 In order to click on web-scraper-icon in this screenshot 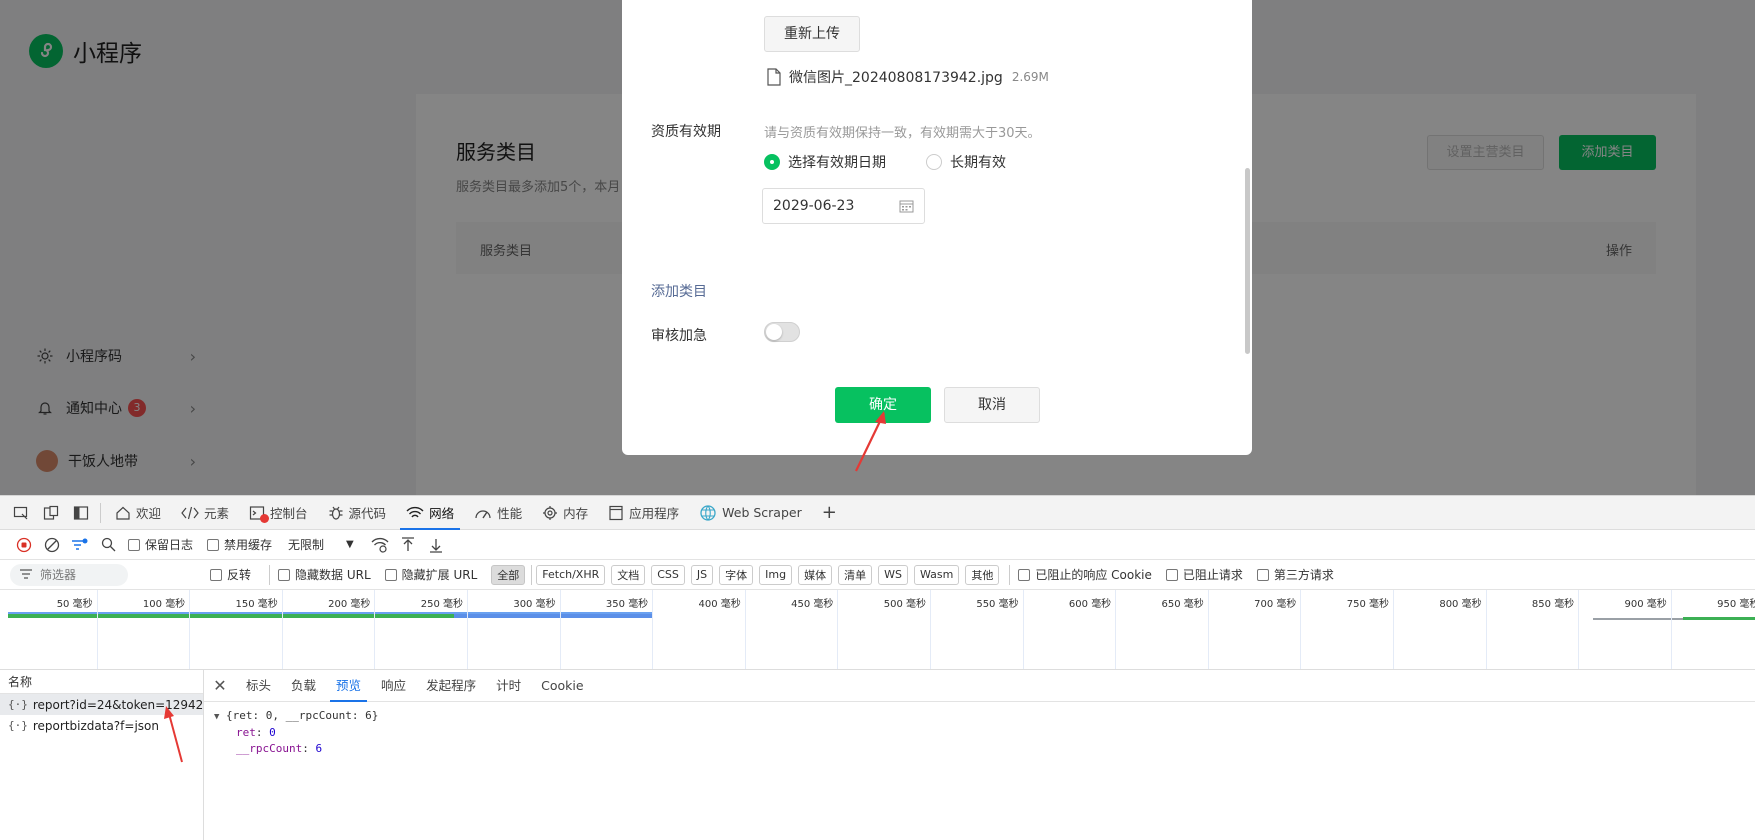, I will do `click(708, 513)`.